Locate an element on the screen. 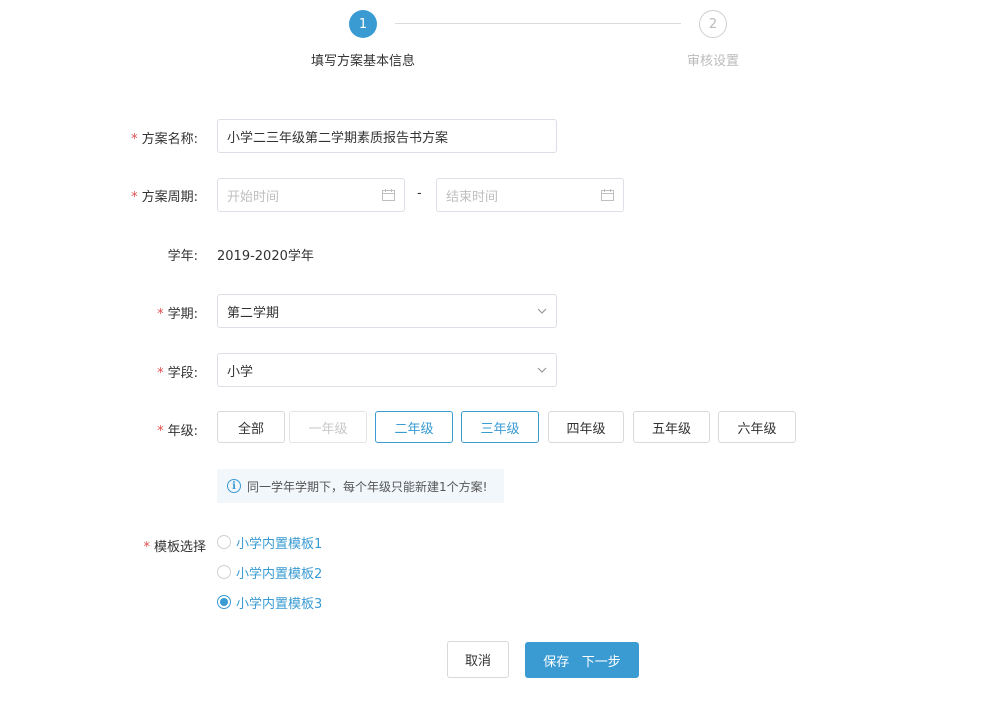 Image resolution: width=982 pixels, height=715 pixels. grade-option-6: 六年级 is located at coordinates (757, 427).